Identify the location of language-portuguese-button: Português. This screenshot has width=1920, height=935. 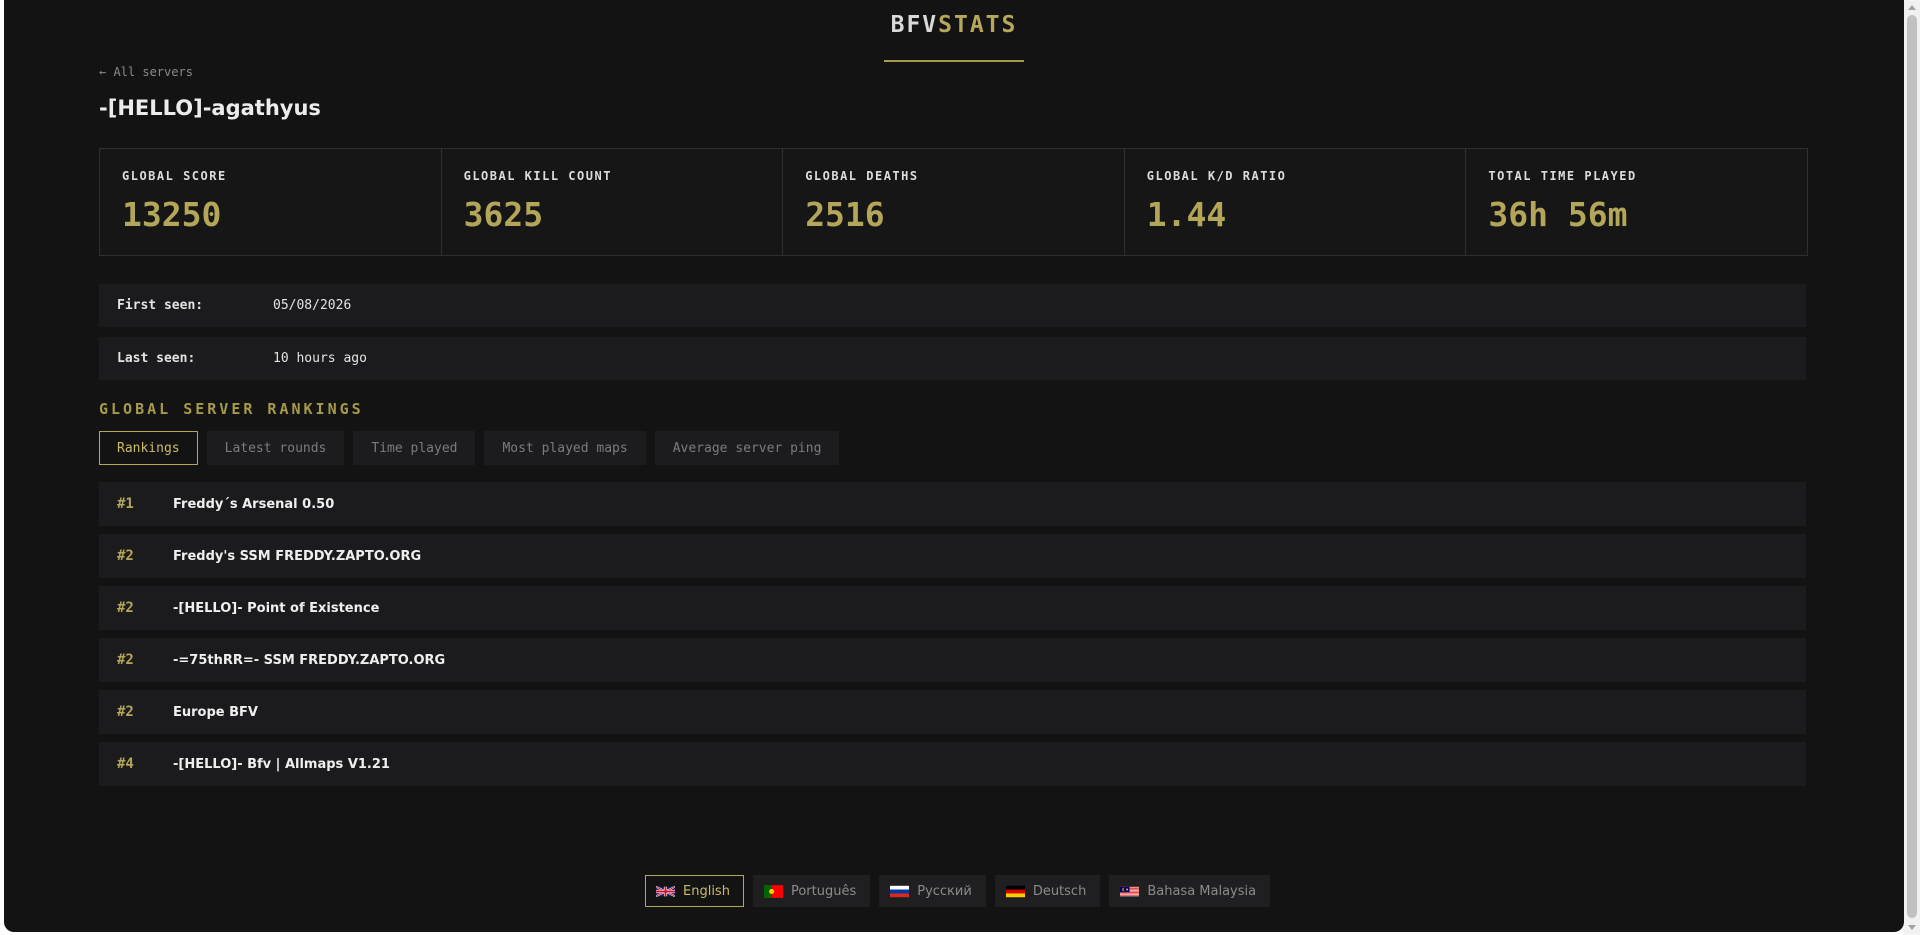
(811, 891).